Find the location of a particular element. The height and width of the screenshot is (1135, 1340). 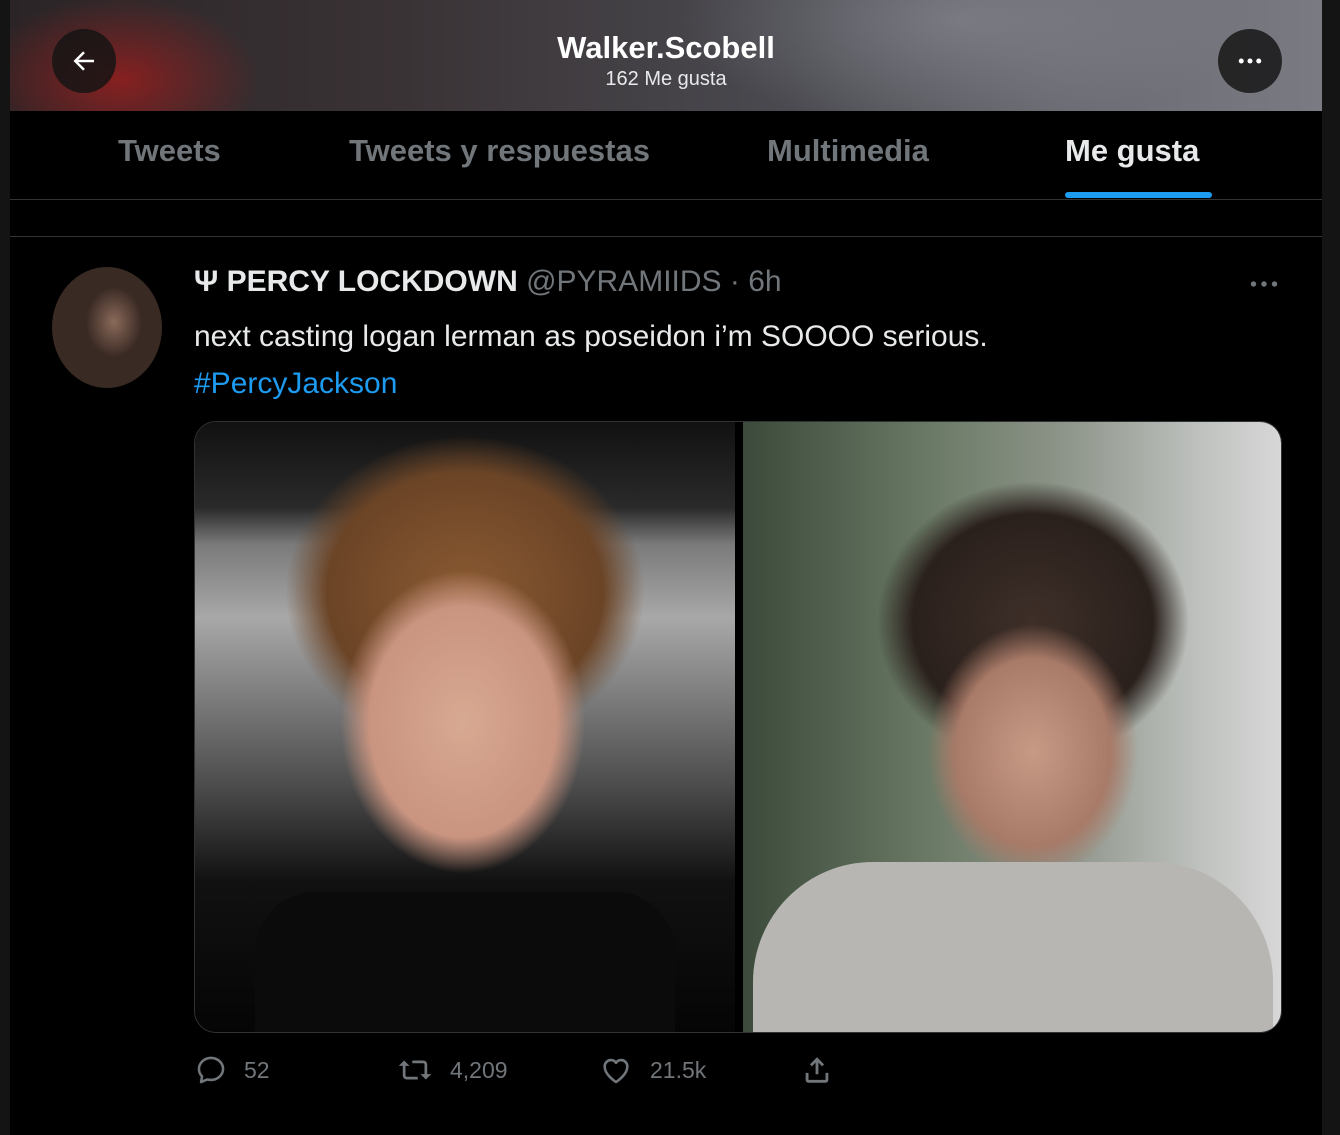

retweet-icon is located at coordinates (415, 1070).